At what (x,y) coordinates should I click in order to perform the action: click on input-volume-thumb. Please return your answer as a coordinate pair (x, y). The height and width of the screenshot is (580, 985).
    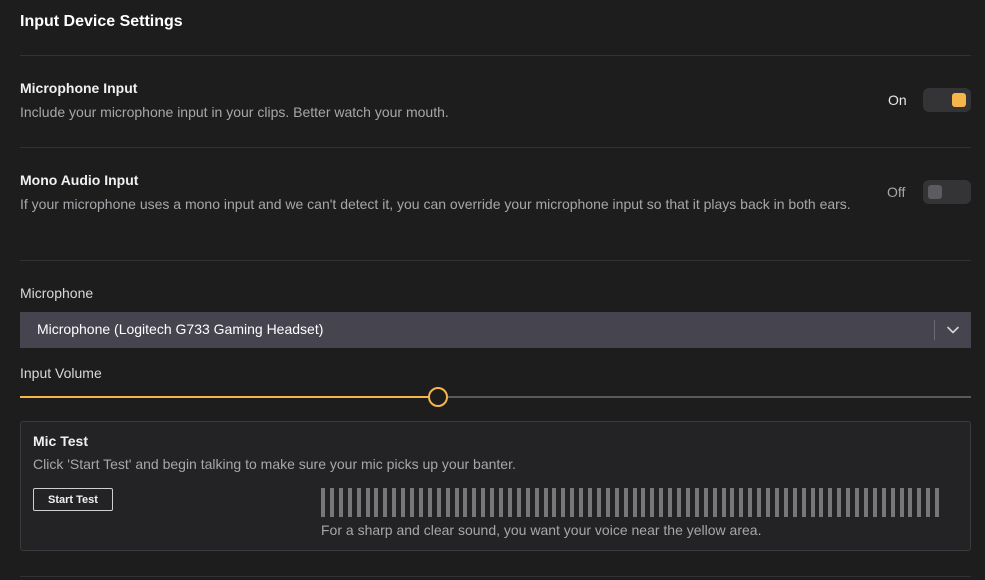
    Looking at the image, I should click on (438, 397).